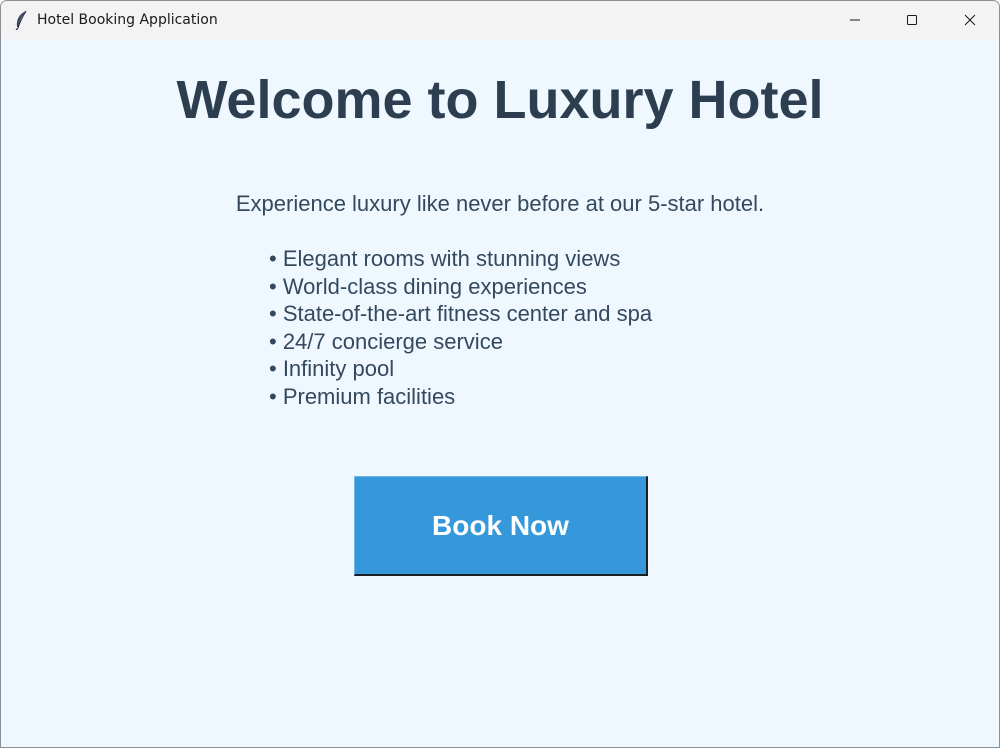 Image resolution: width=1000 pixels, height=748 pixels. I want to click on feature-item: • Infinity pool, so click(332, 368).